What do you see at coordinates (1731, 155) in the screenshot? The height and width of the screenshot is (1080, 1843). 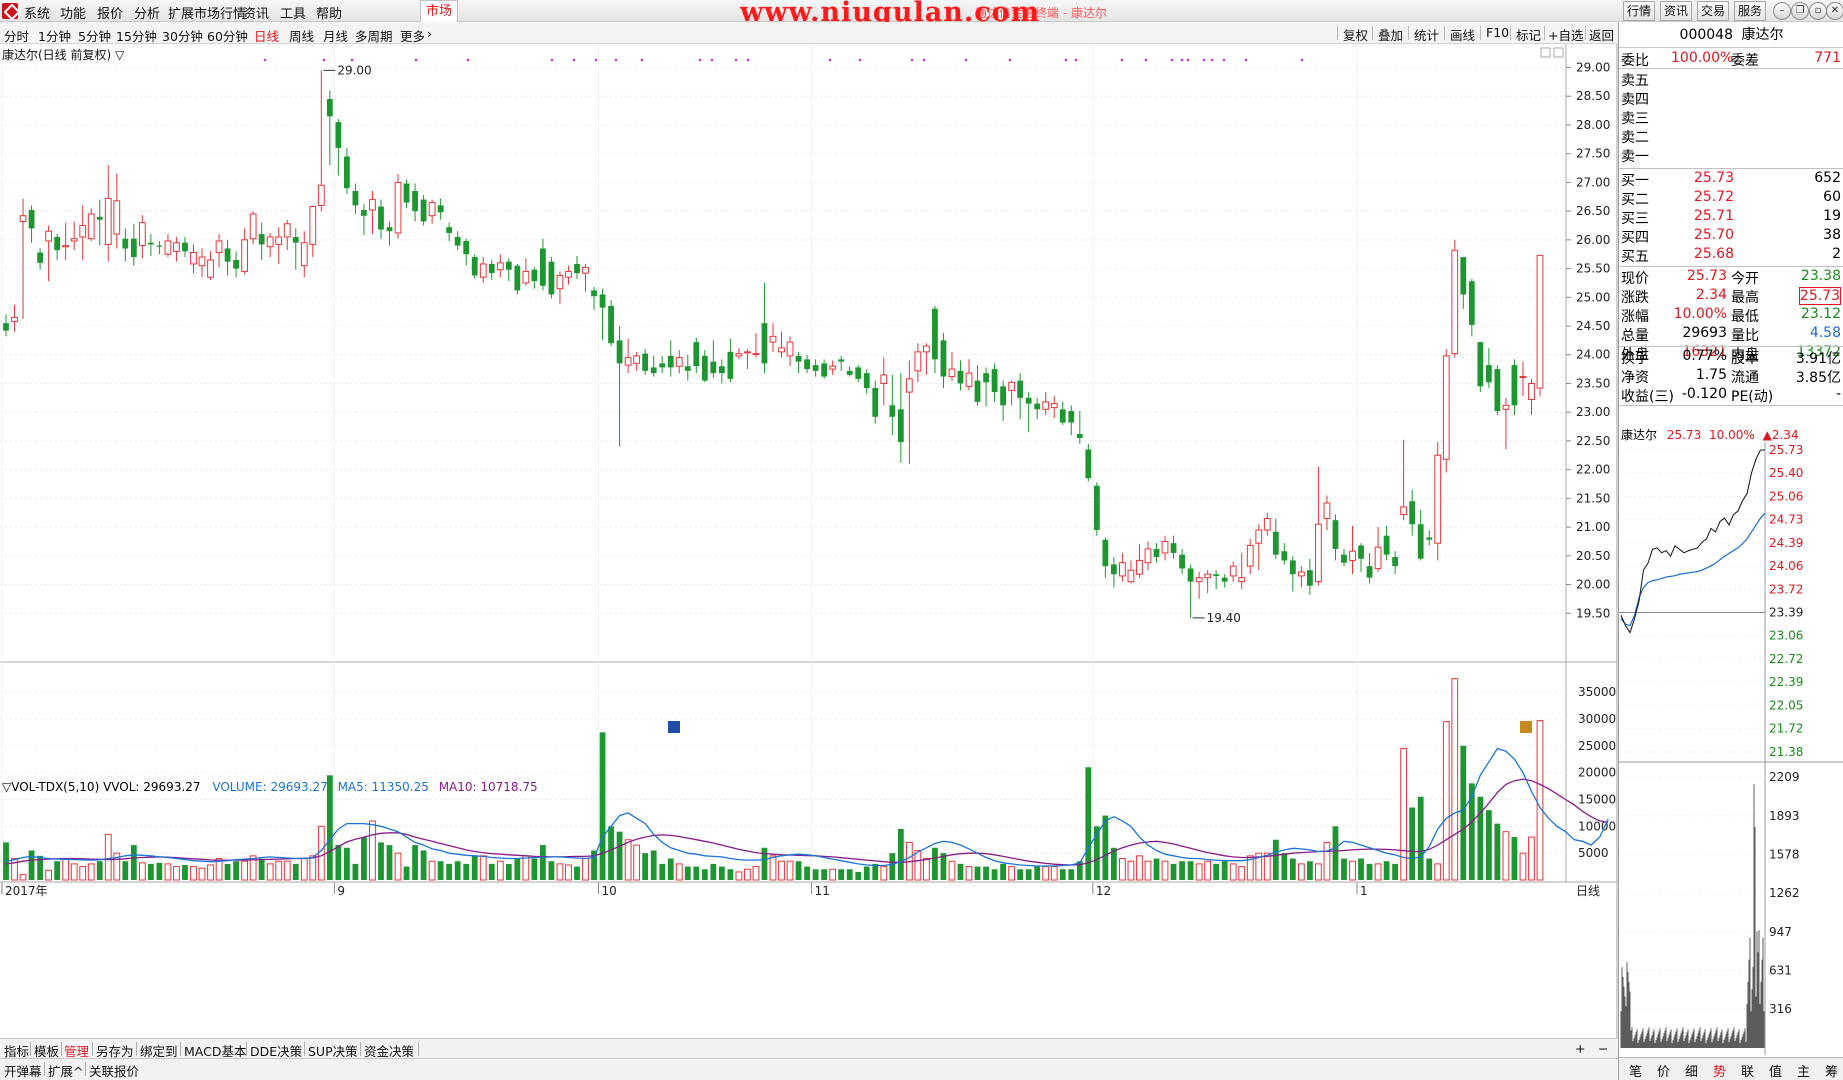 I see `sell-level-row: 卖一` at bounding box center [1731, 155].